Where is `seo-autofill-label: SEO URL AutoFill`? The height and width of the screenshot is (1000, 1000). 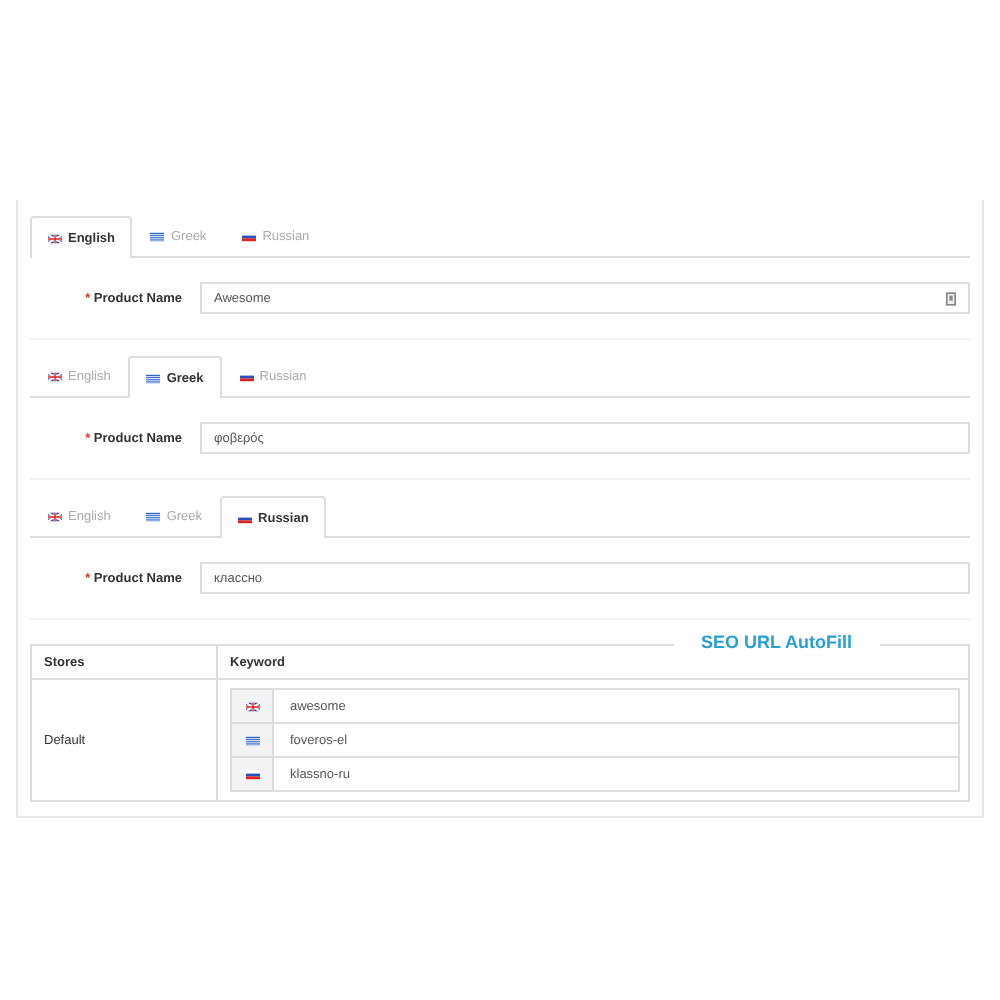 seo-autofill-label: SEO URL AutoFill is located at coordinates (776, 642).